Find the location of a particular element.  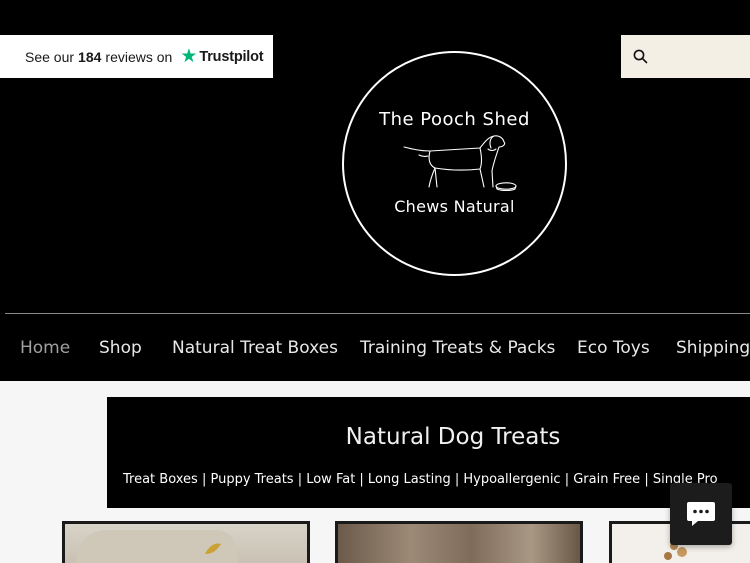

trustpilot-star-icon: ★ is located at coordinates (189, 56).